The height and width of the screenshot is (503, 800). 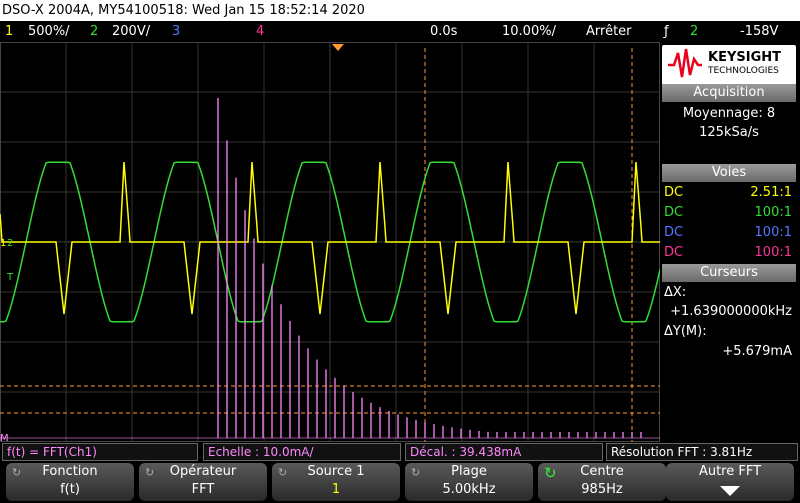 What do you see at coordinates (729, 192) in the screenshot?
I see `channel-row-1: DC 2.51:1` at bounding box center [729, 192].